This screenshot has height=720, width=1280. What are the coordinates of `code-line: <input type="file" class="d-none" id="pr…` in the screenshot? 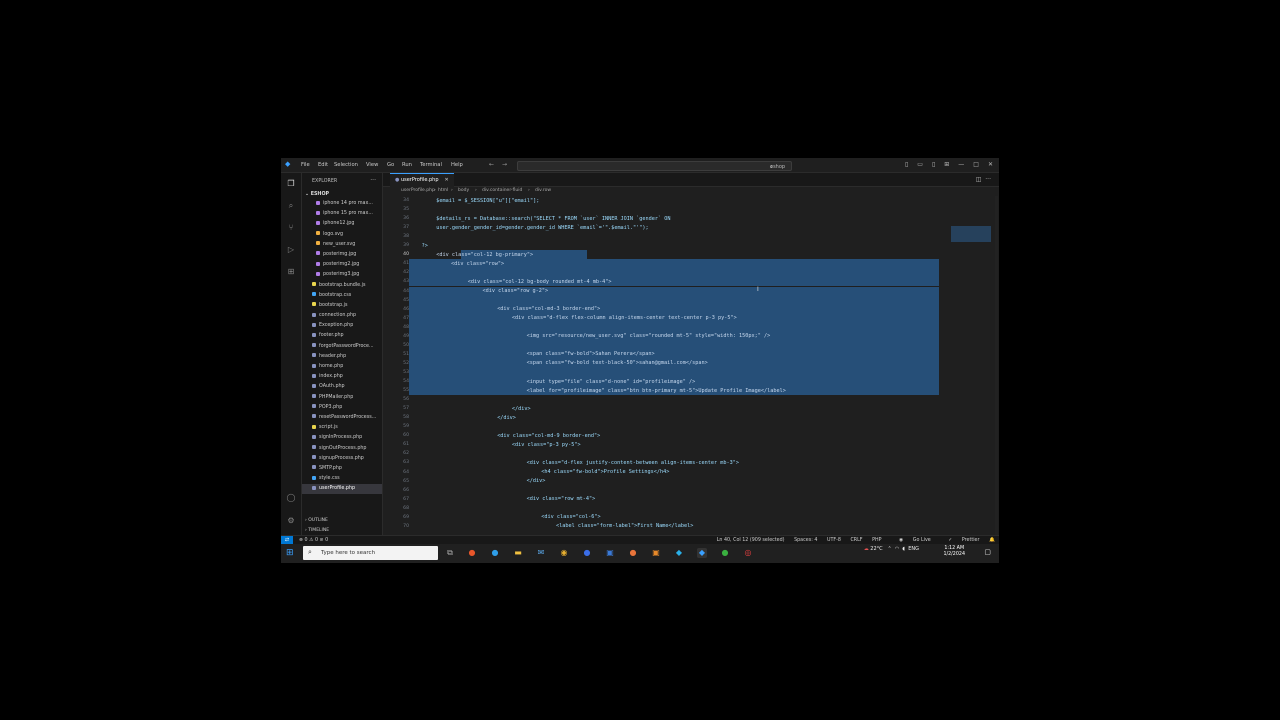 It's located at (611, 382).